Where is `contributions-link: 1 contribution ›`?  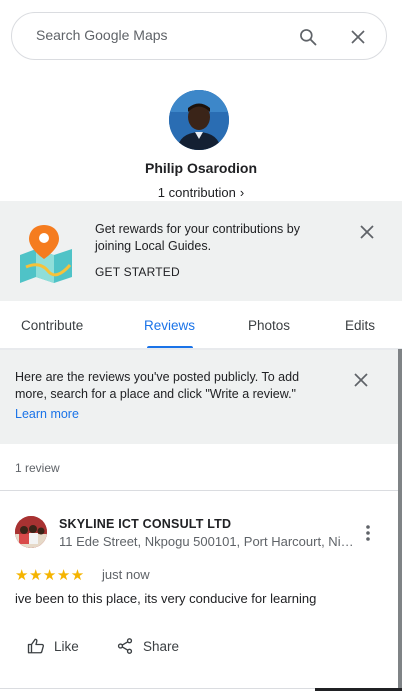
contributions-link: 1 contribution › is located at coordinates (201, 192).